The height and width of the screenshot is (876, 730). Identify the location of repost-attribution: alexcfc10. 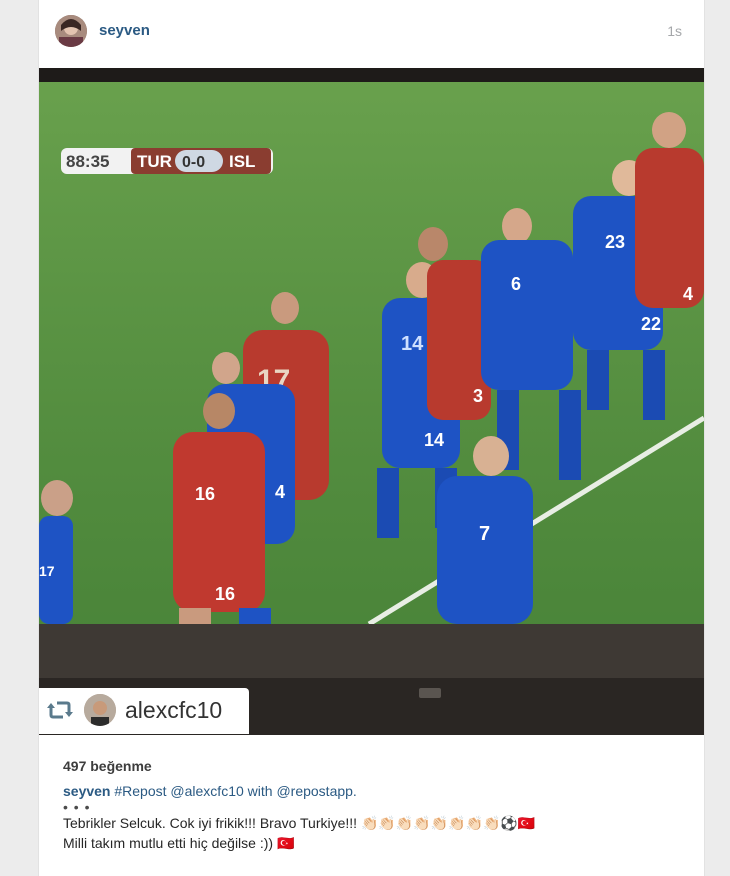
(144, 711).